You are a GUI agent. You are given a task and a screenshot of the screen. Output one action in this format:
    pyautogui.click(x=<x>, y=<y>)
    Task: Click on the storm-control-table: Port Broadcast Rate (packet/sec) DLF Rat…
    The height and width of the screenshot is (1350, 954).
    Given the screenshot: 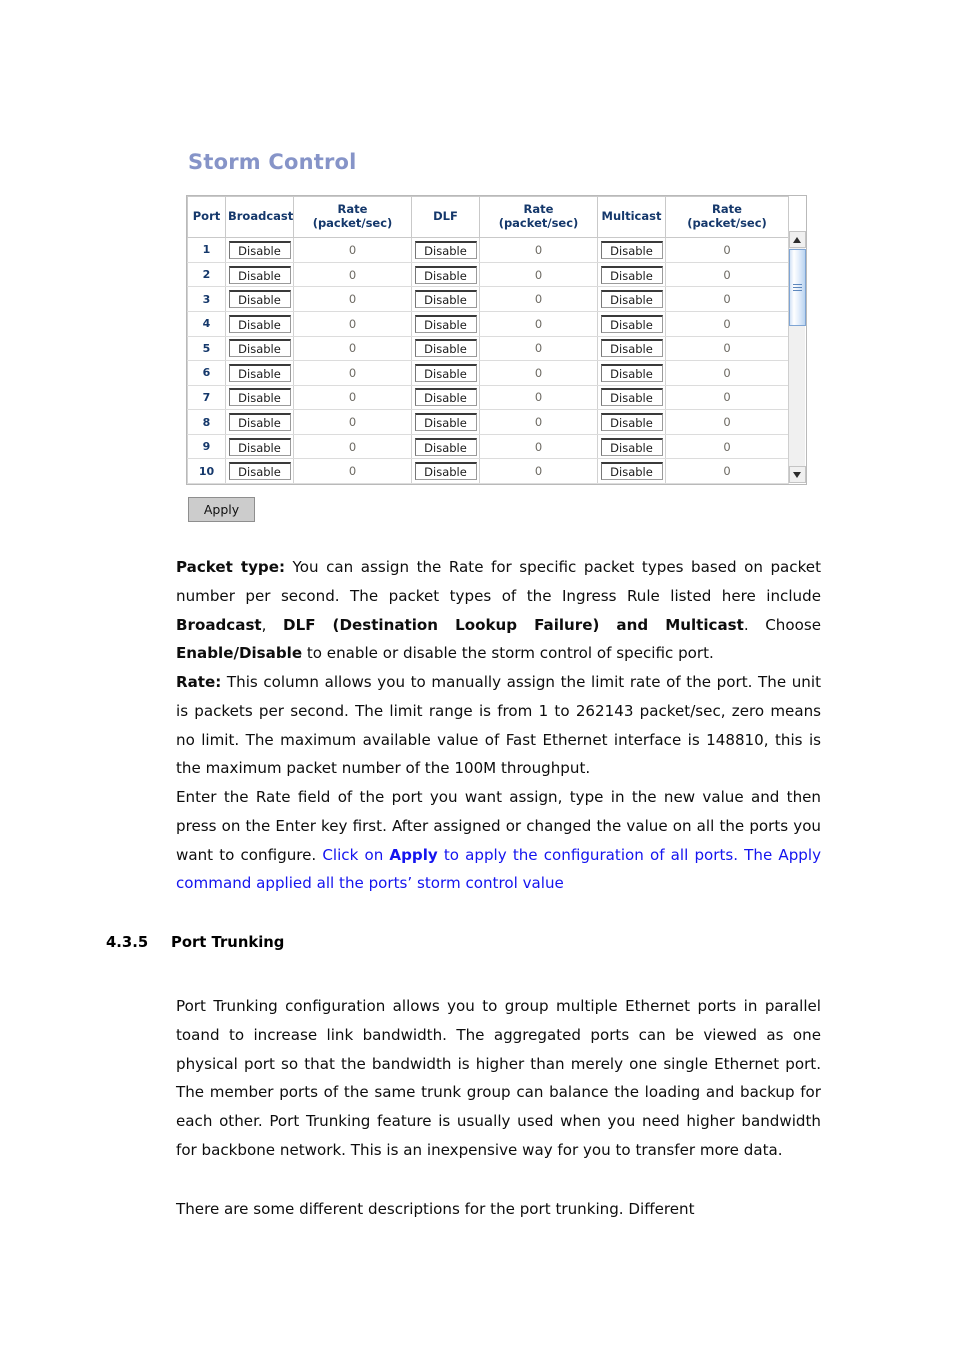 What is the action you would take?
    pyautogui.click(x=488, y=340)
    